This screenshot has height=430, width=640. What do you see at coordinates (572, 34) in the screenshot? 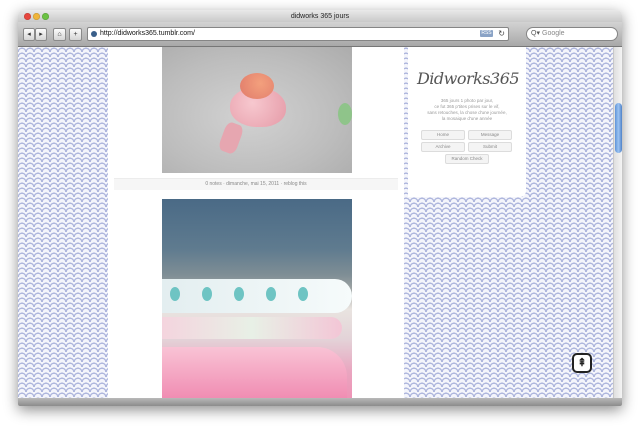
I see `search-field: Q▾ Google` at bounding box center [572, 34].